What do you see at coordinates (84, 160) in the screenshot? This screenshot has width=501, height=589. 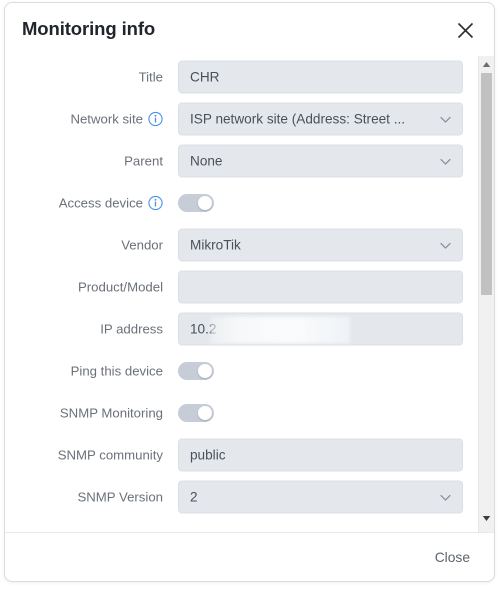 I see `field-label-parent: Parent` at bounding box center [84, 160].